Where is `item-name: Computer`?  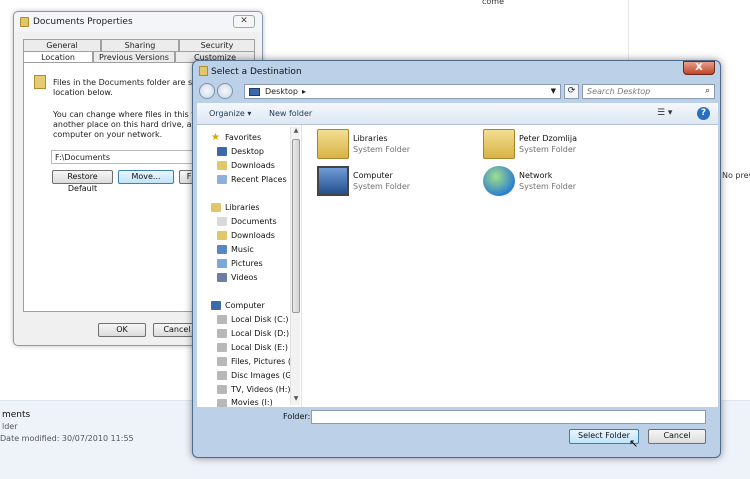
item-name: Computer is located at coordinates (373, 175).